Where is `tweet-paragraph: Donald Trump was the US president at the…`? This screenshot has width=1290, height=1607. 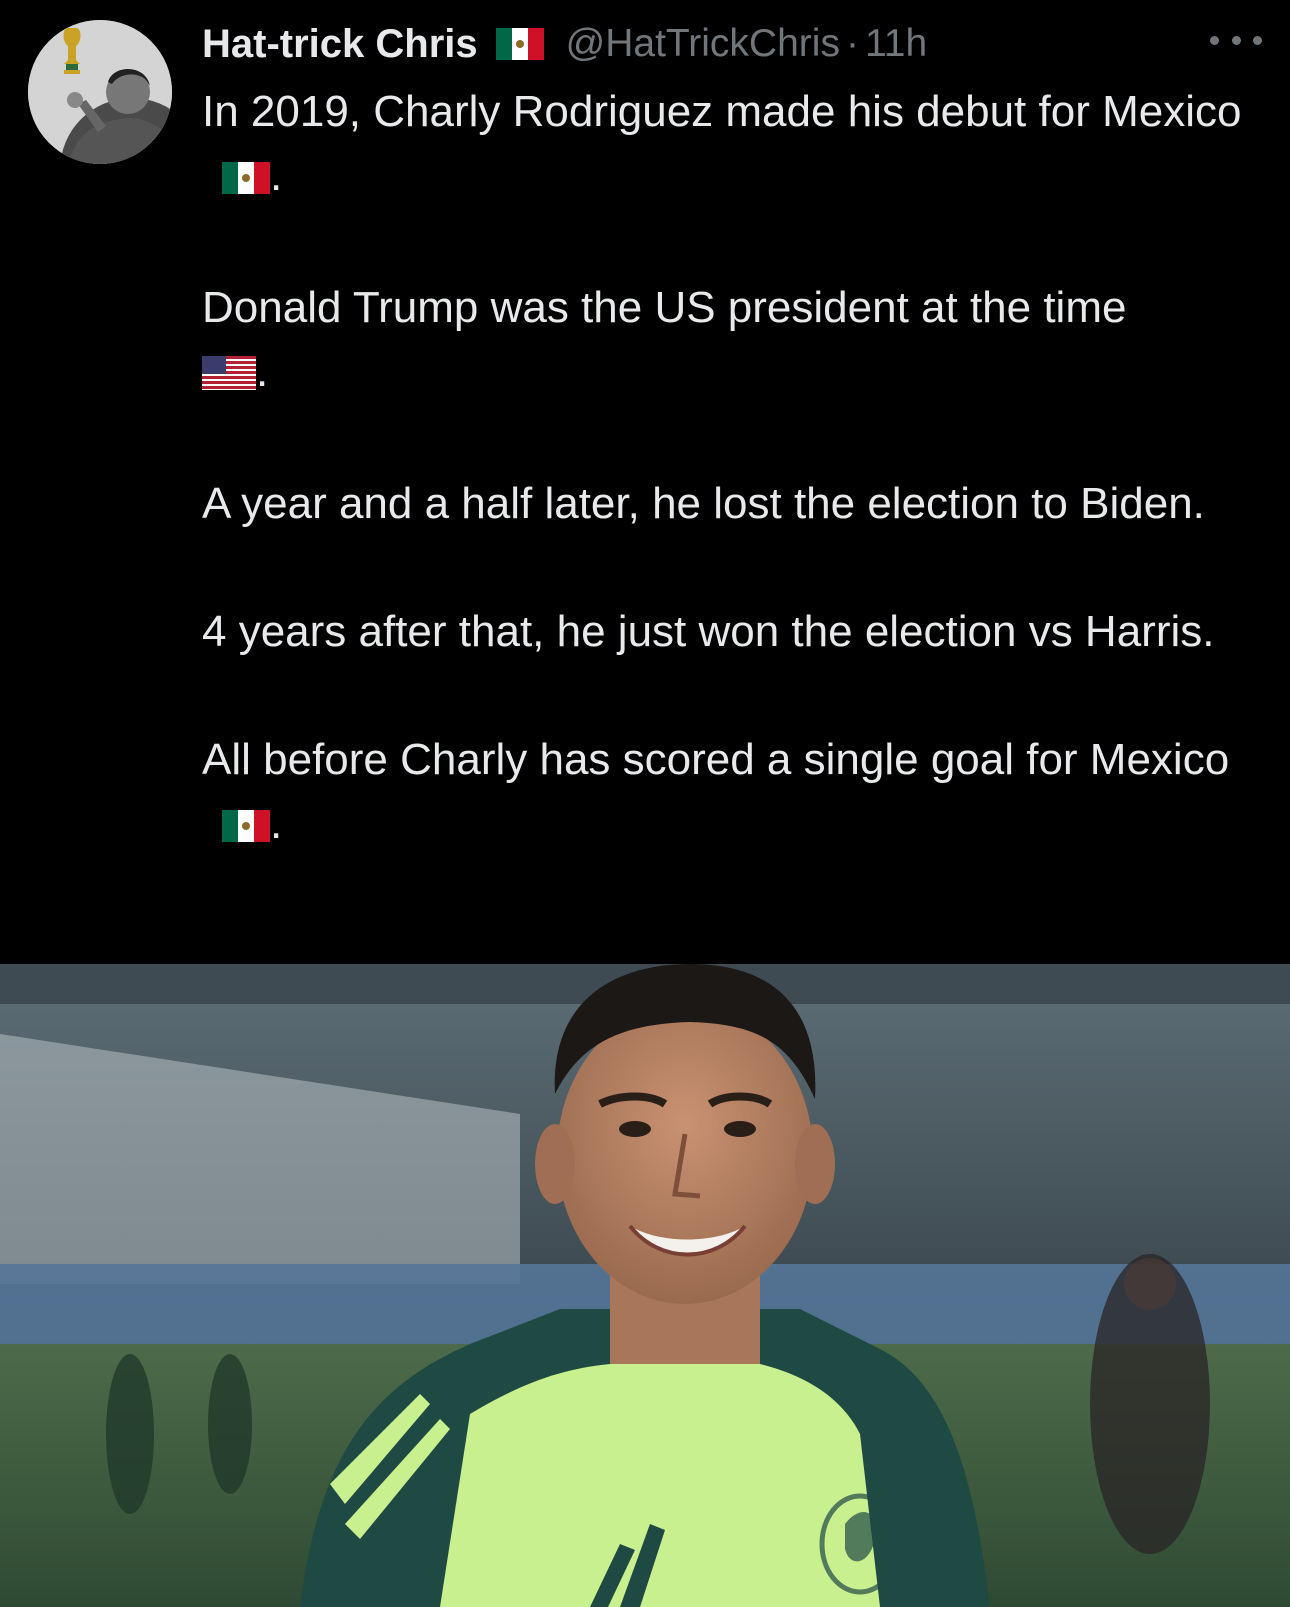
tweet-paragraph: Donald Trump was the US president at the… is located at coordinates (732, 342).